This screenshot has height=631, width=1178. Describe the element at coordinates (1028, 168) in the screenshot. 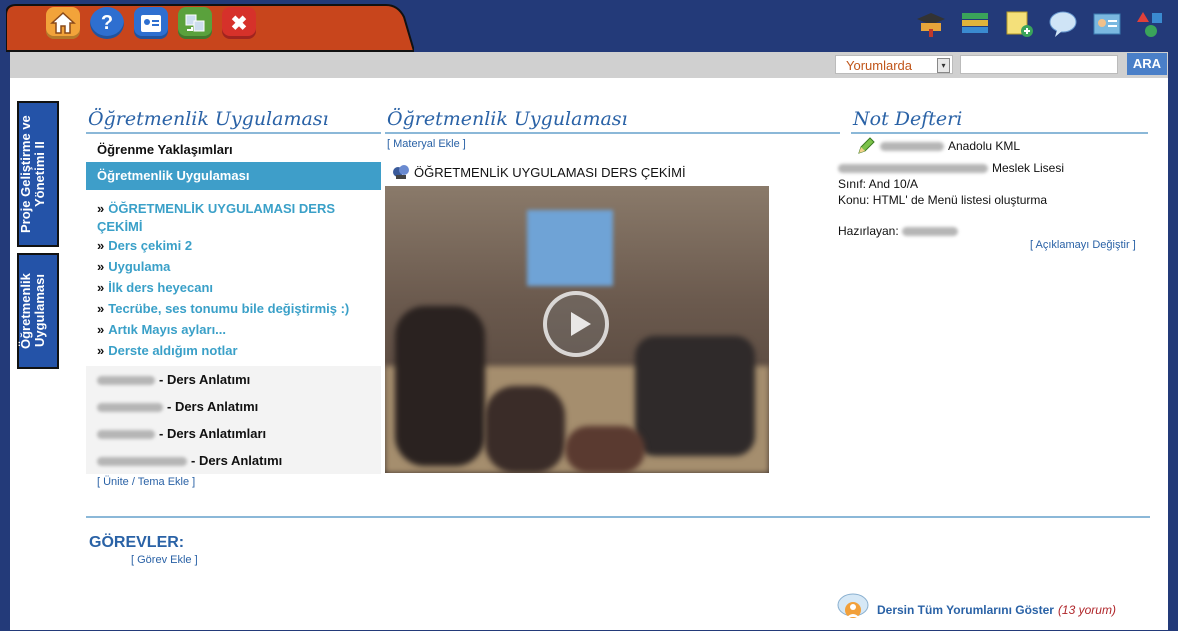

I see `note-line-2: Meslek Lisesi` at that location.